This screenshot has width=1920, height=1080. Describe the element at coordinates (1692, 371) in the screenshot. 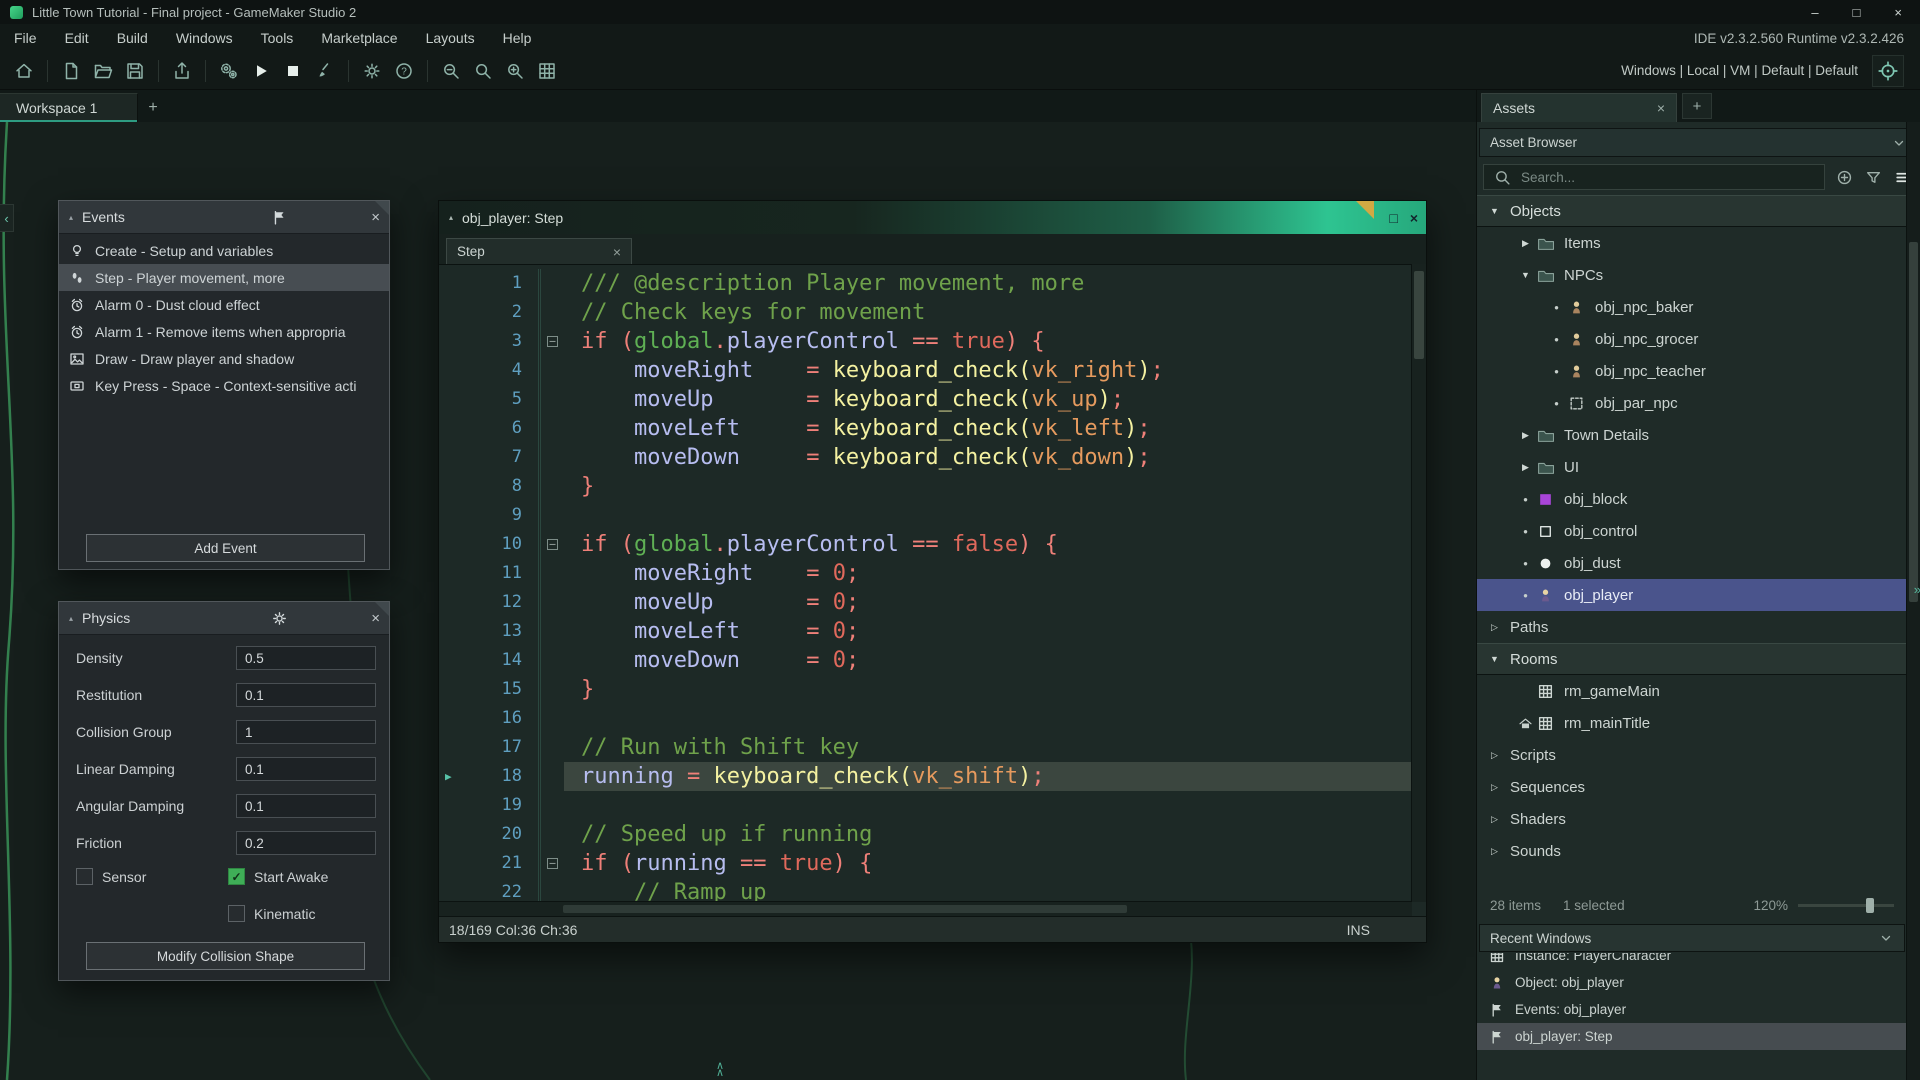

I see `asset-obj-npc-teacher: ● obj_npc_teacher` at that location.